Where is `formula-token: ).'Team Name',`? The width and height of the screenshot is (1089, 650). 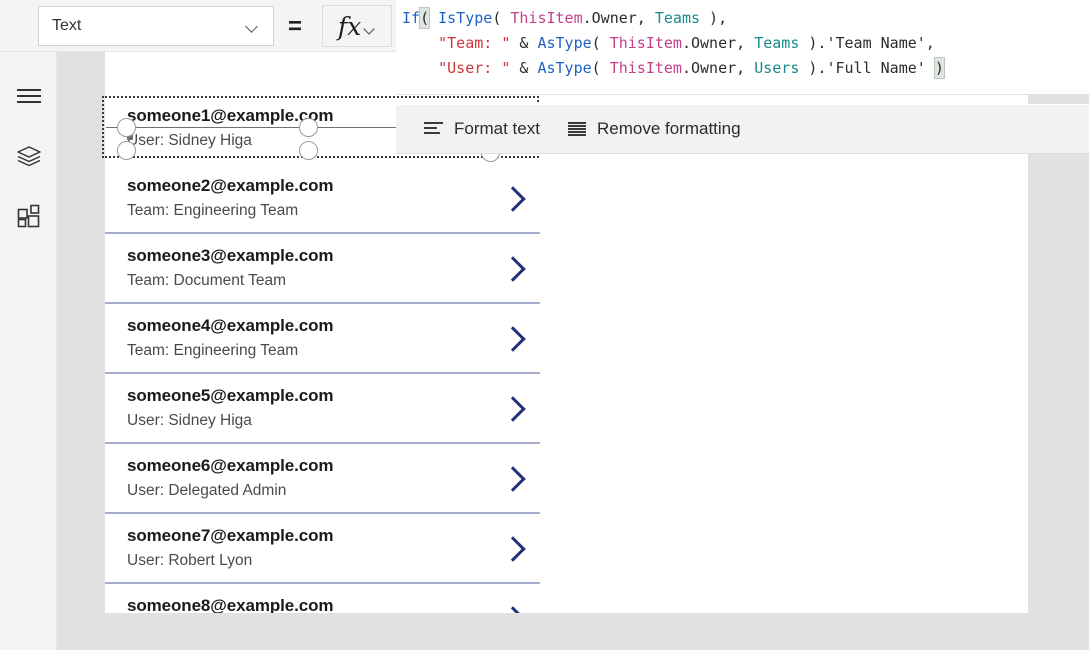 formula-token: ).'Team Name', is located at coordinates (867, 43).